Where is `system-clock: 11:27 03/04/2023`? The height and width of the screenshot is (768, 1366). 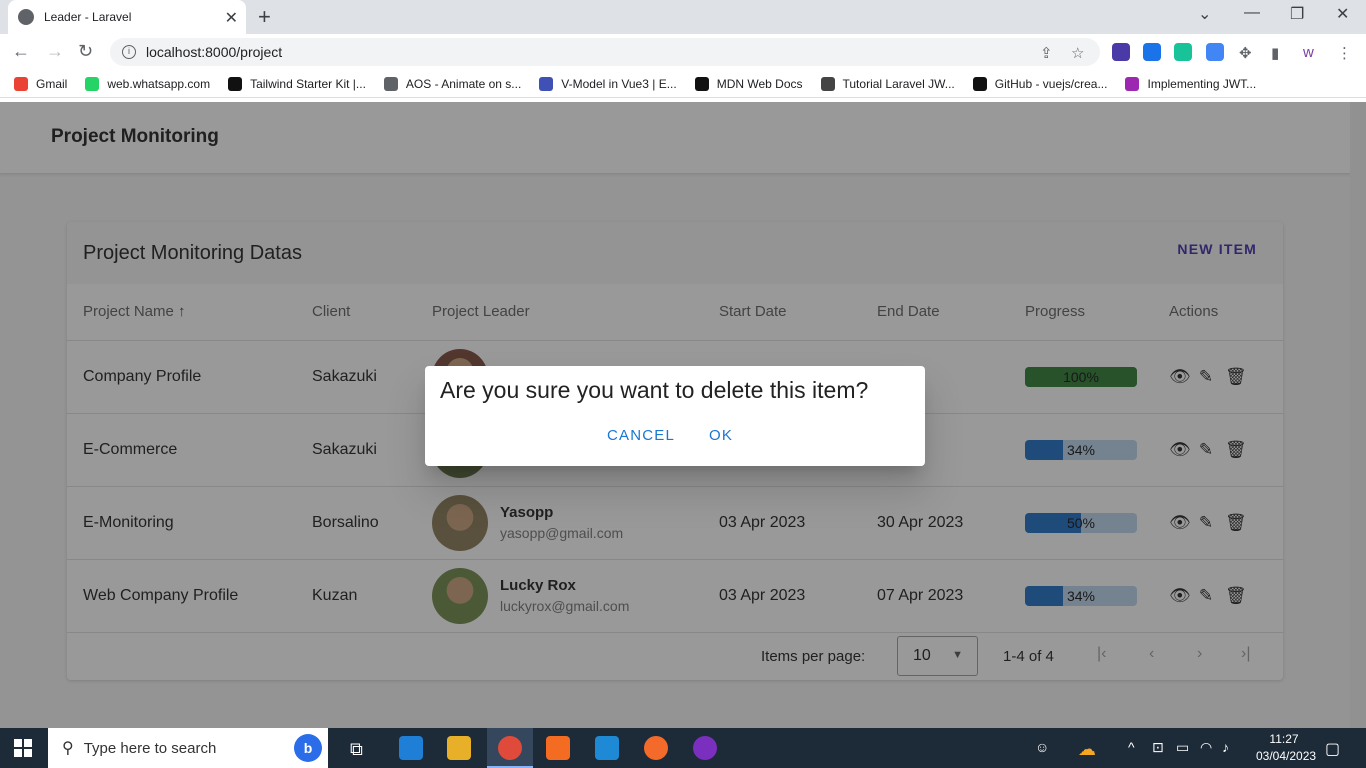 system-clock: 11:27 03/04/2023 is located at coordinates (1286, 748).